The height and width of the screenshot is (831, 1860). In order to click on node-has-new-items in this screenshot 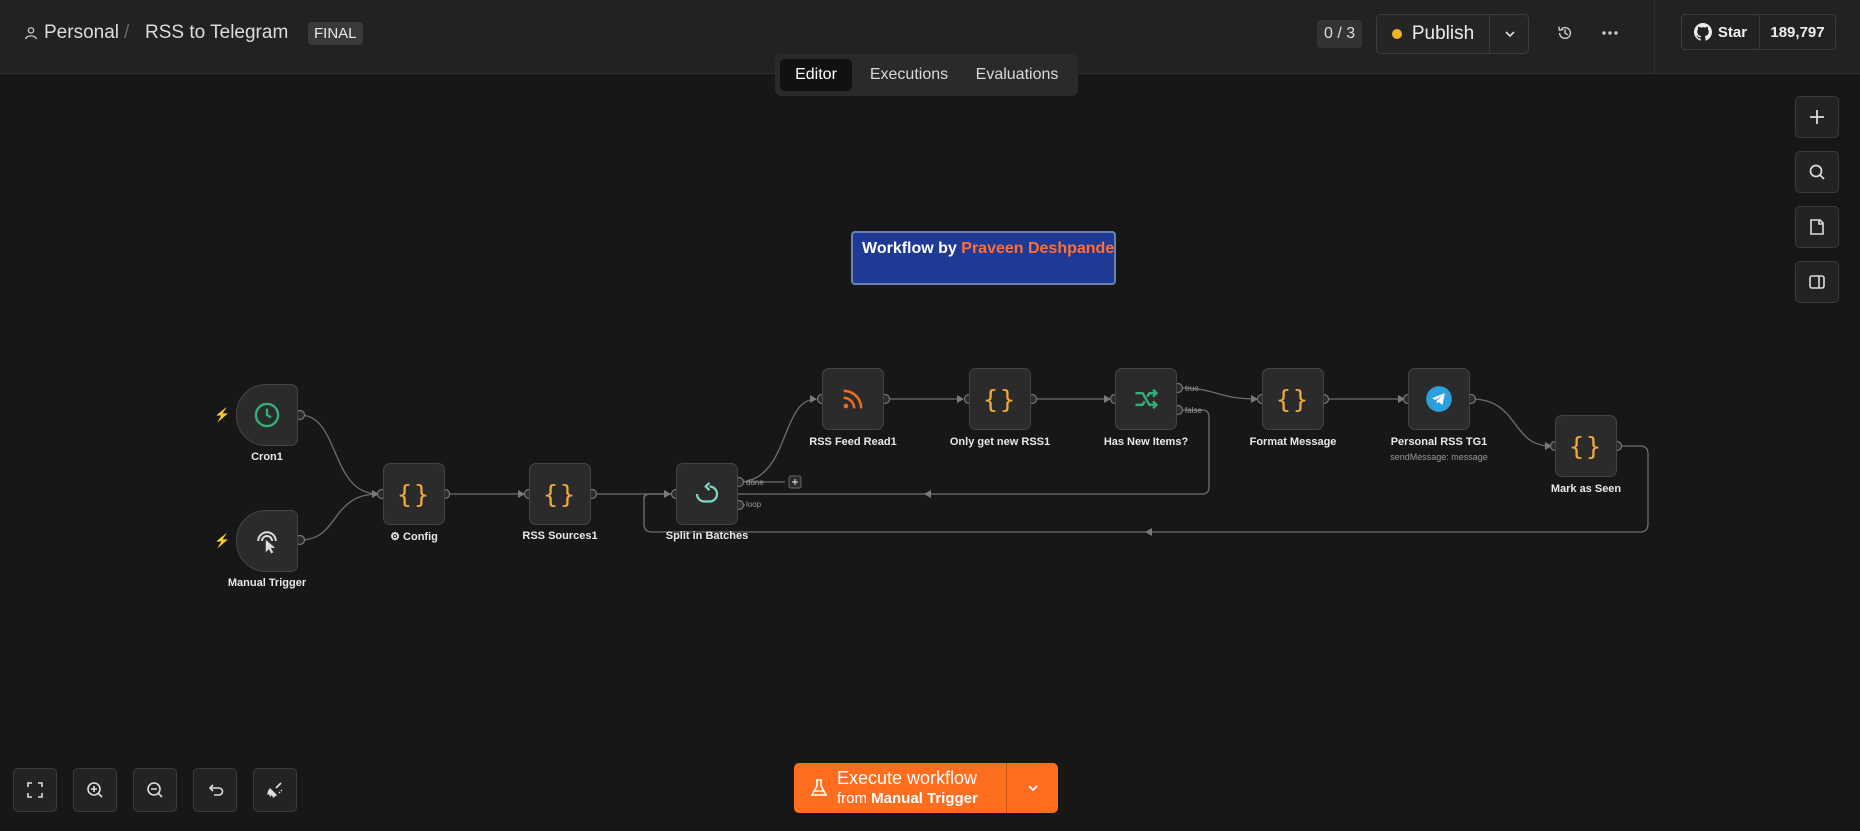, I will do `click(1146, 399)`.